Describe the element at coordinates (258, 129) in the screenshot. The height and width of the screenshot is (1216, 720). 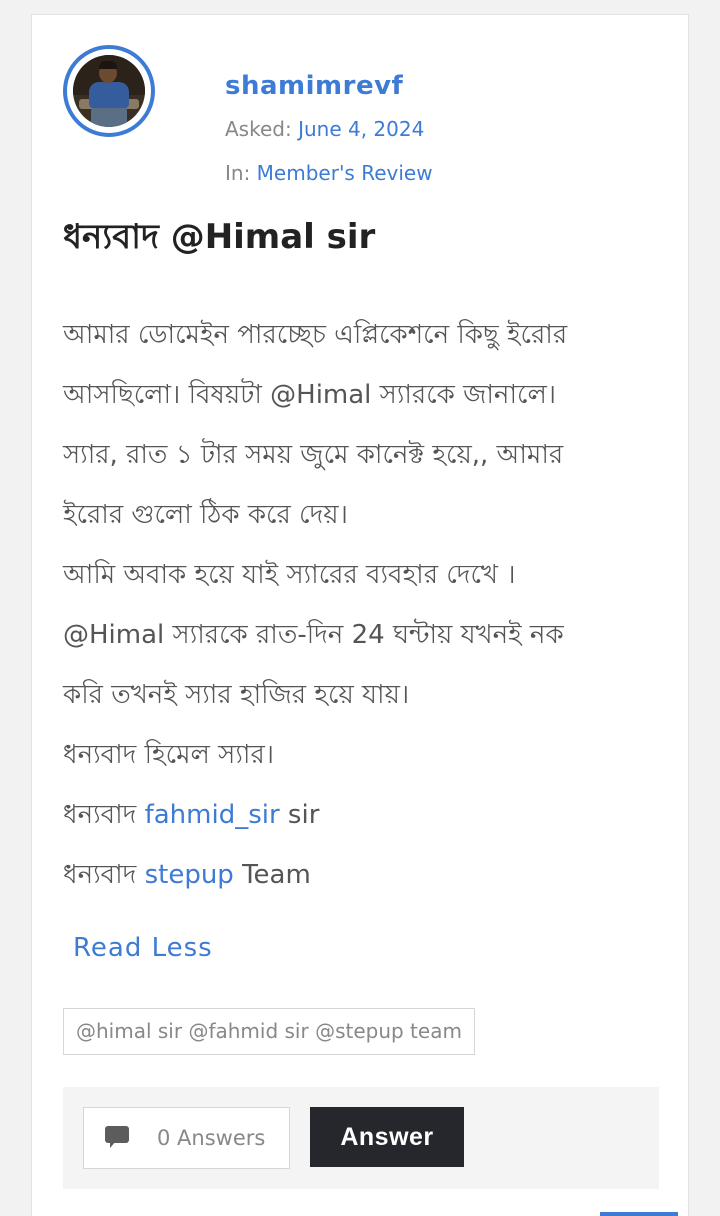
I see `asked-label: Asked:` at that location.